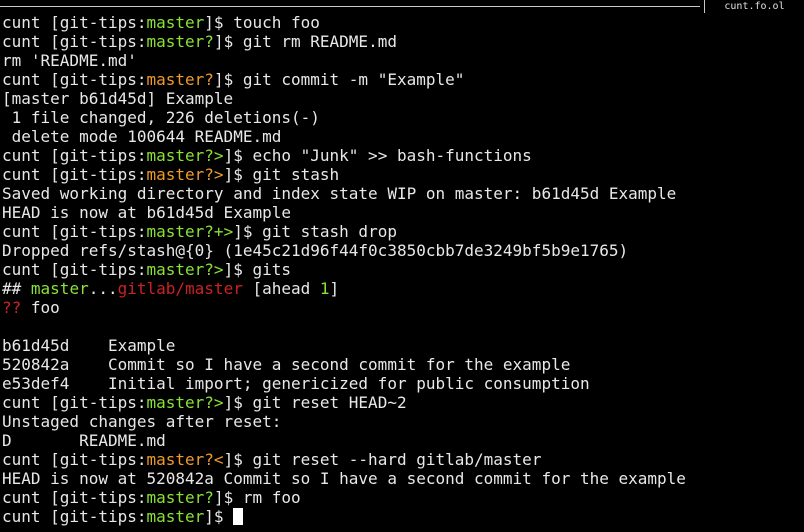 This screenshot has width=804, height=532. I want to click on terminal-text-segment: b61d45d Example, so click(89, 345).